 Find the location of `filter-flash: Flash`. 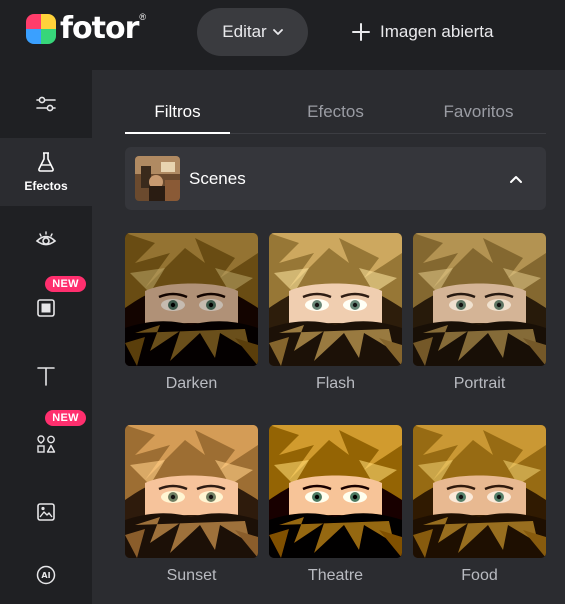

filter-flash: Flash is located at coordinates (335, 313).